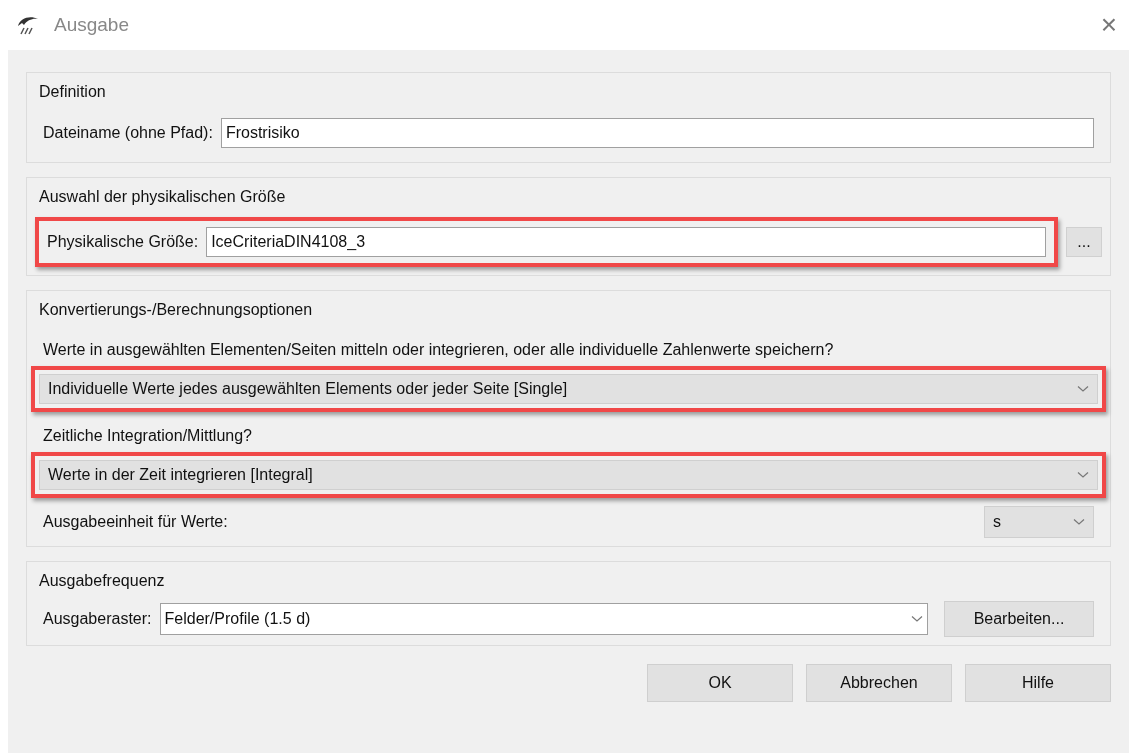  Describe the element at coordinates (1039, 522) in the screenshot. I see `unit-dropdown: s` at that location.